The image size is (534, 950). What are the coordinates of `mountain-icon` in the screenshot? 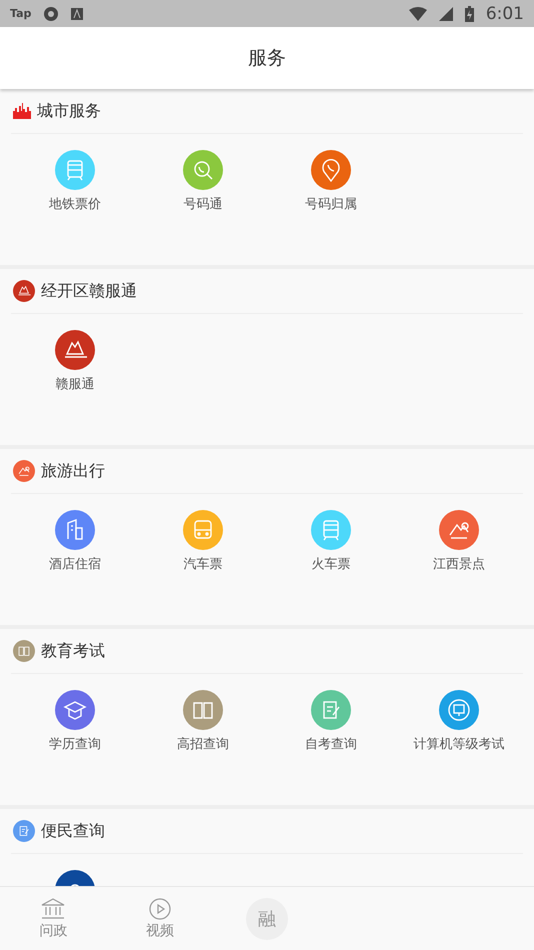 It's located at (24, 471).